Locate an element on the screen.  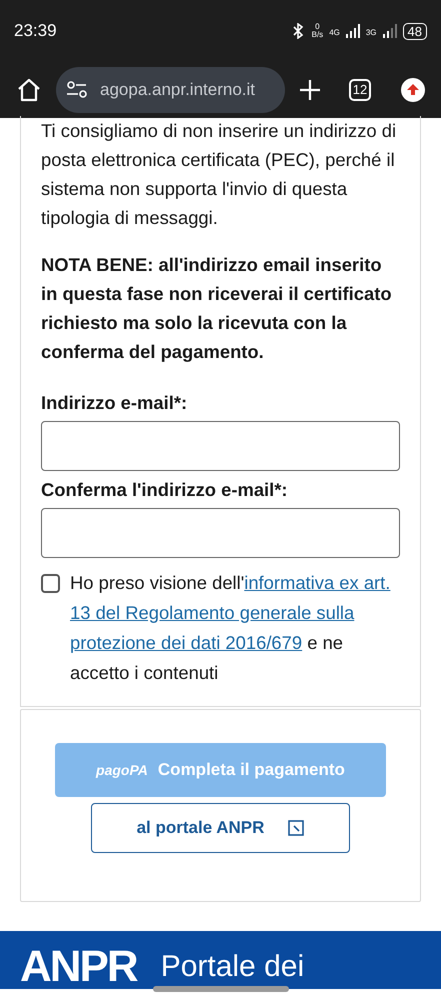
address-bar: agopa.anpr.interno.it is located at coordinates (170, 90).